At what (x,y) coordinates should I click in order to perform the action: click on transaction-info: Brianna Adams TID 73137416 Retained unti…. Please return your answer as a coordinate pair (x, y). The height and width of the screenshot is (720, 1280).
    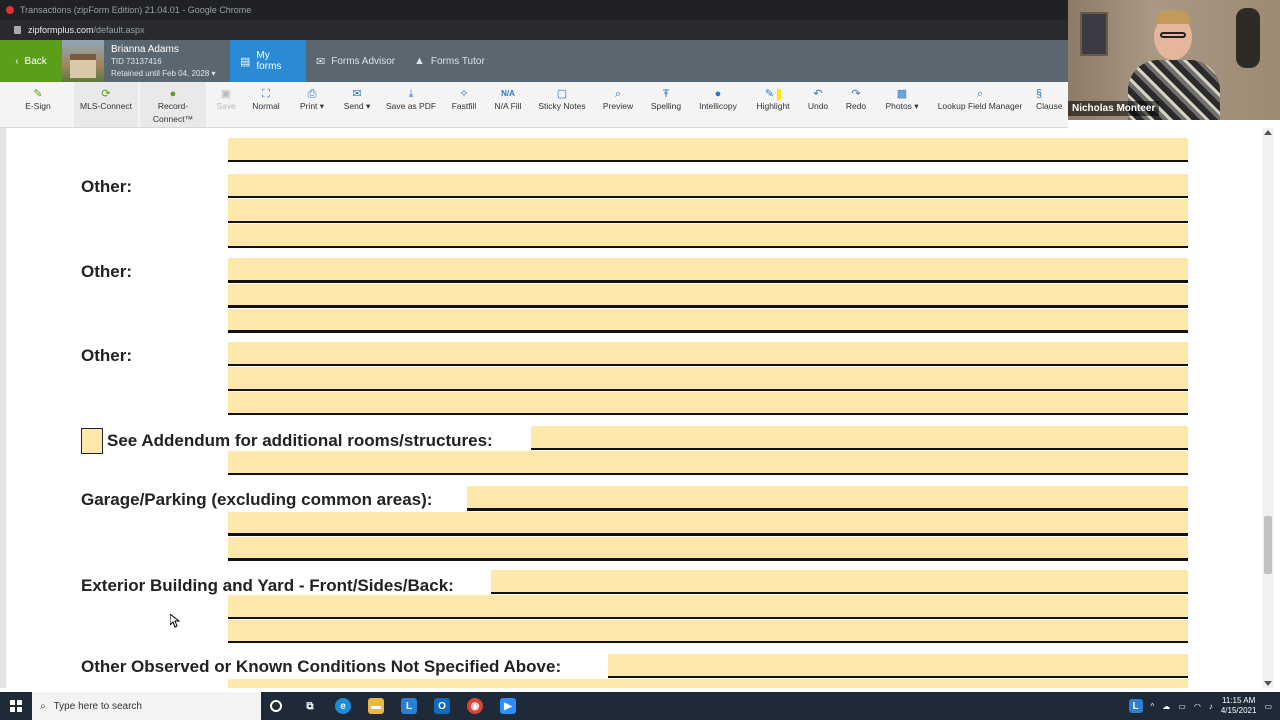
    Looking at the image, I should click on (163, 62).